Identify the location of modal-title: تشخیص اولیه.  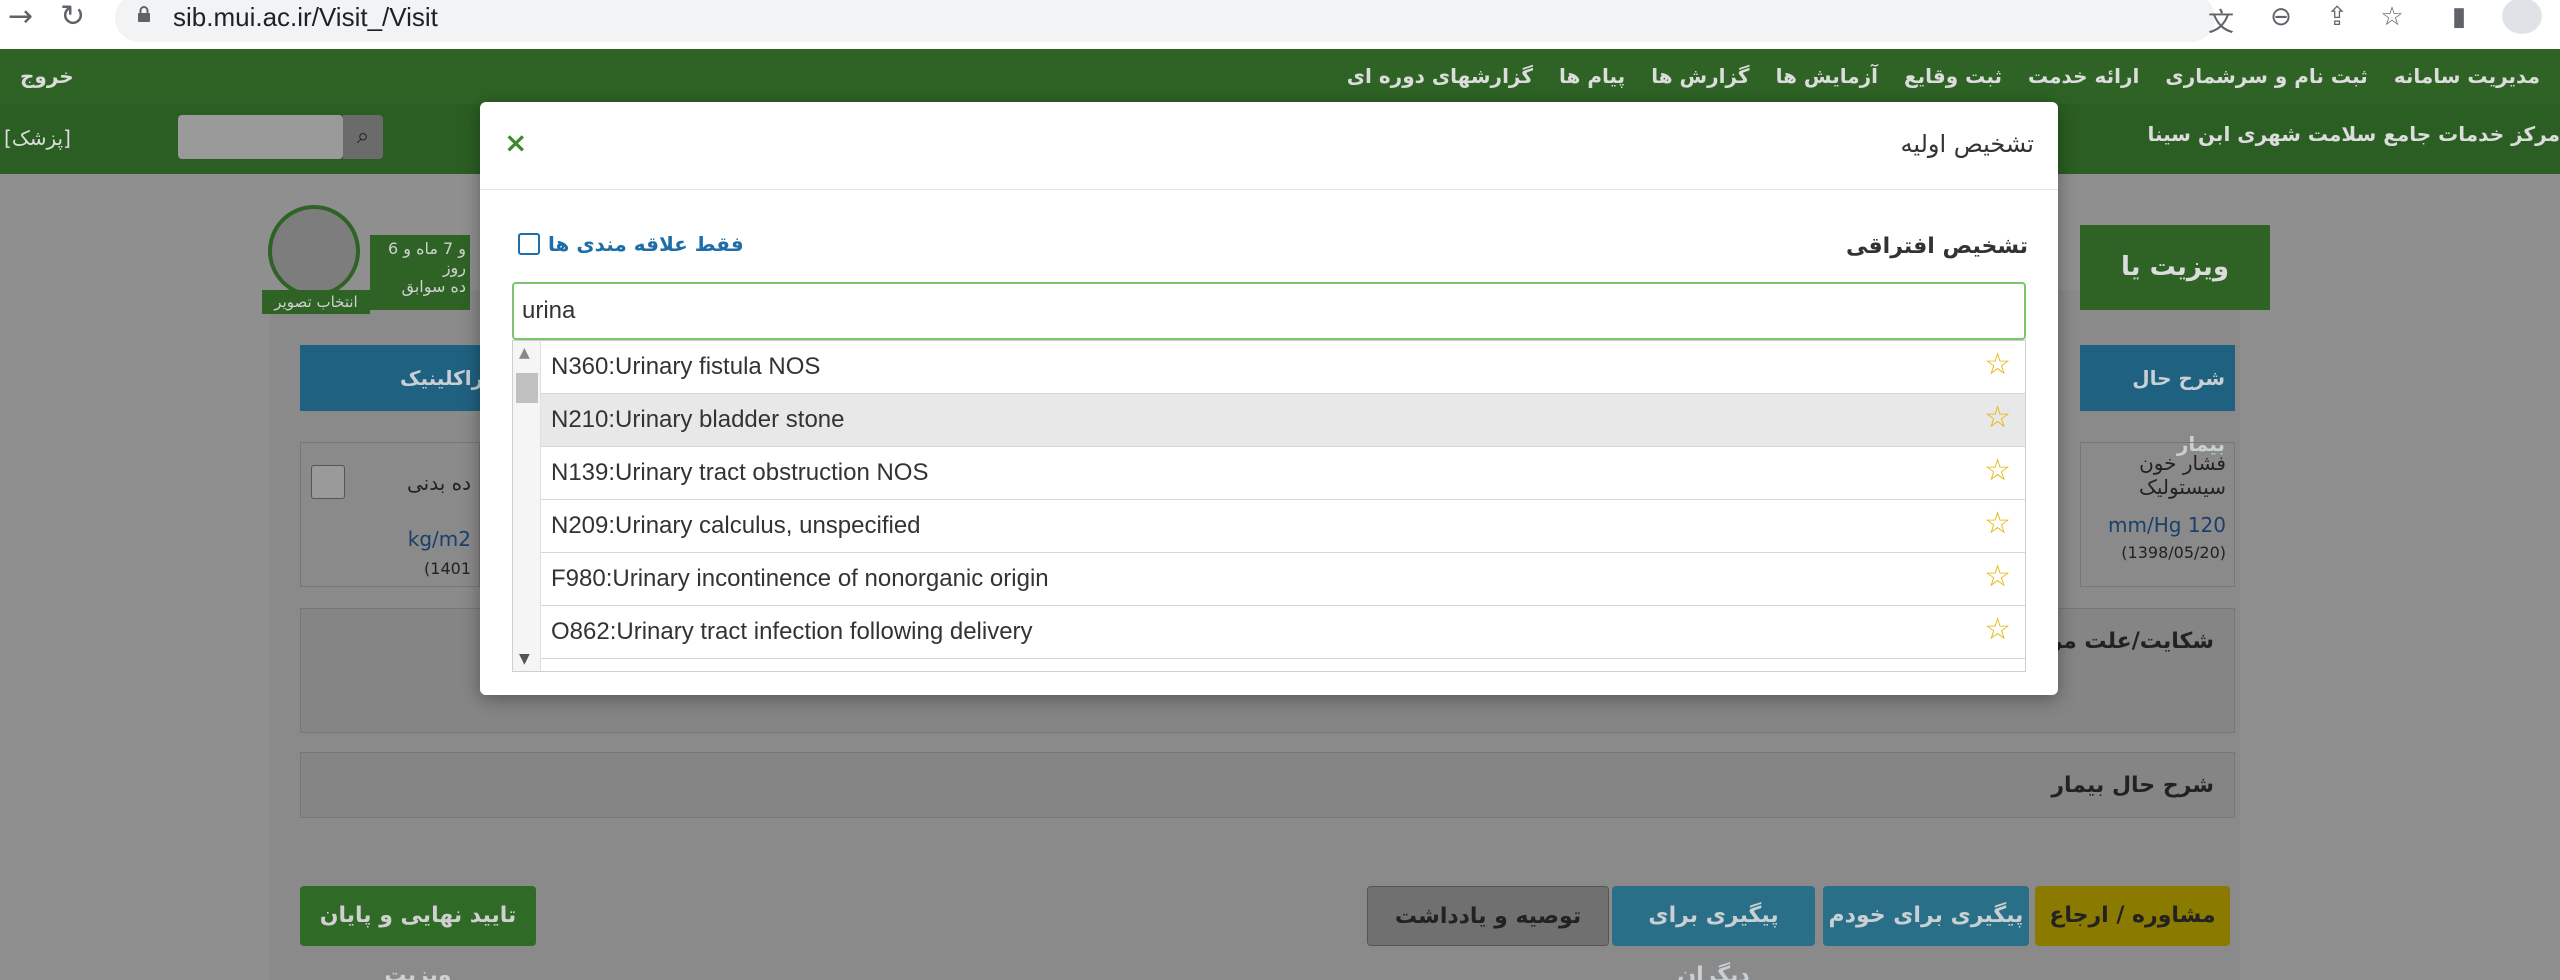
(1967, 144).